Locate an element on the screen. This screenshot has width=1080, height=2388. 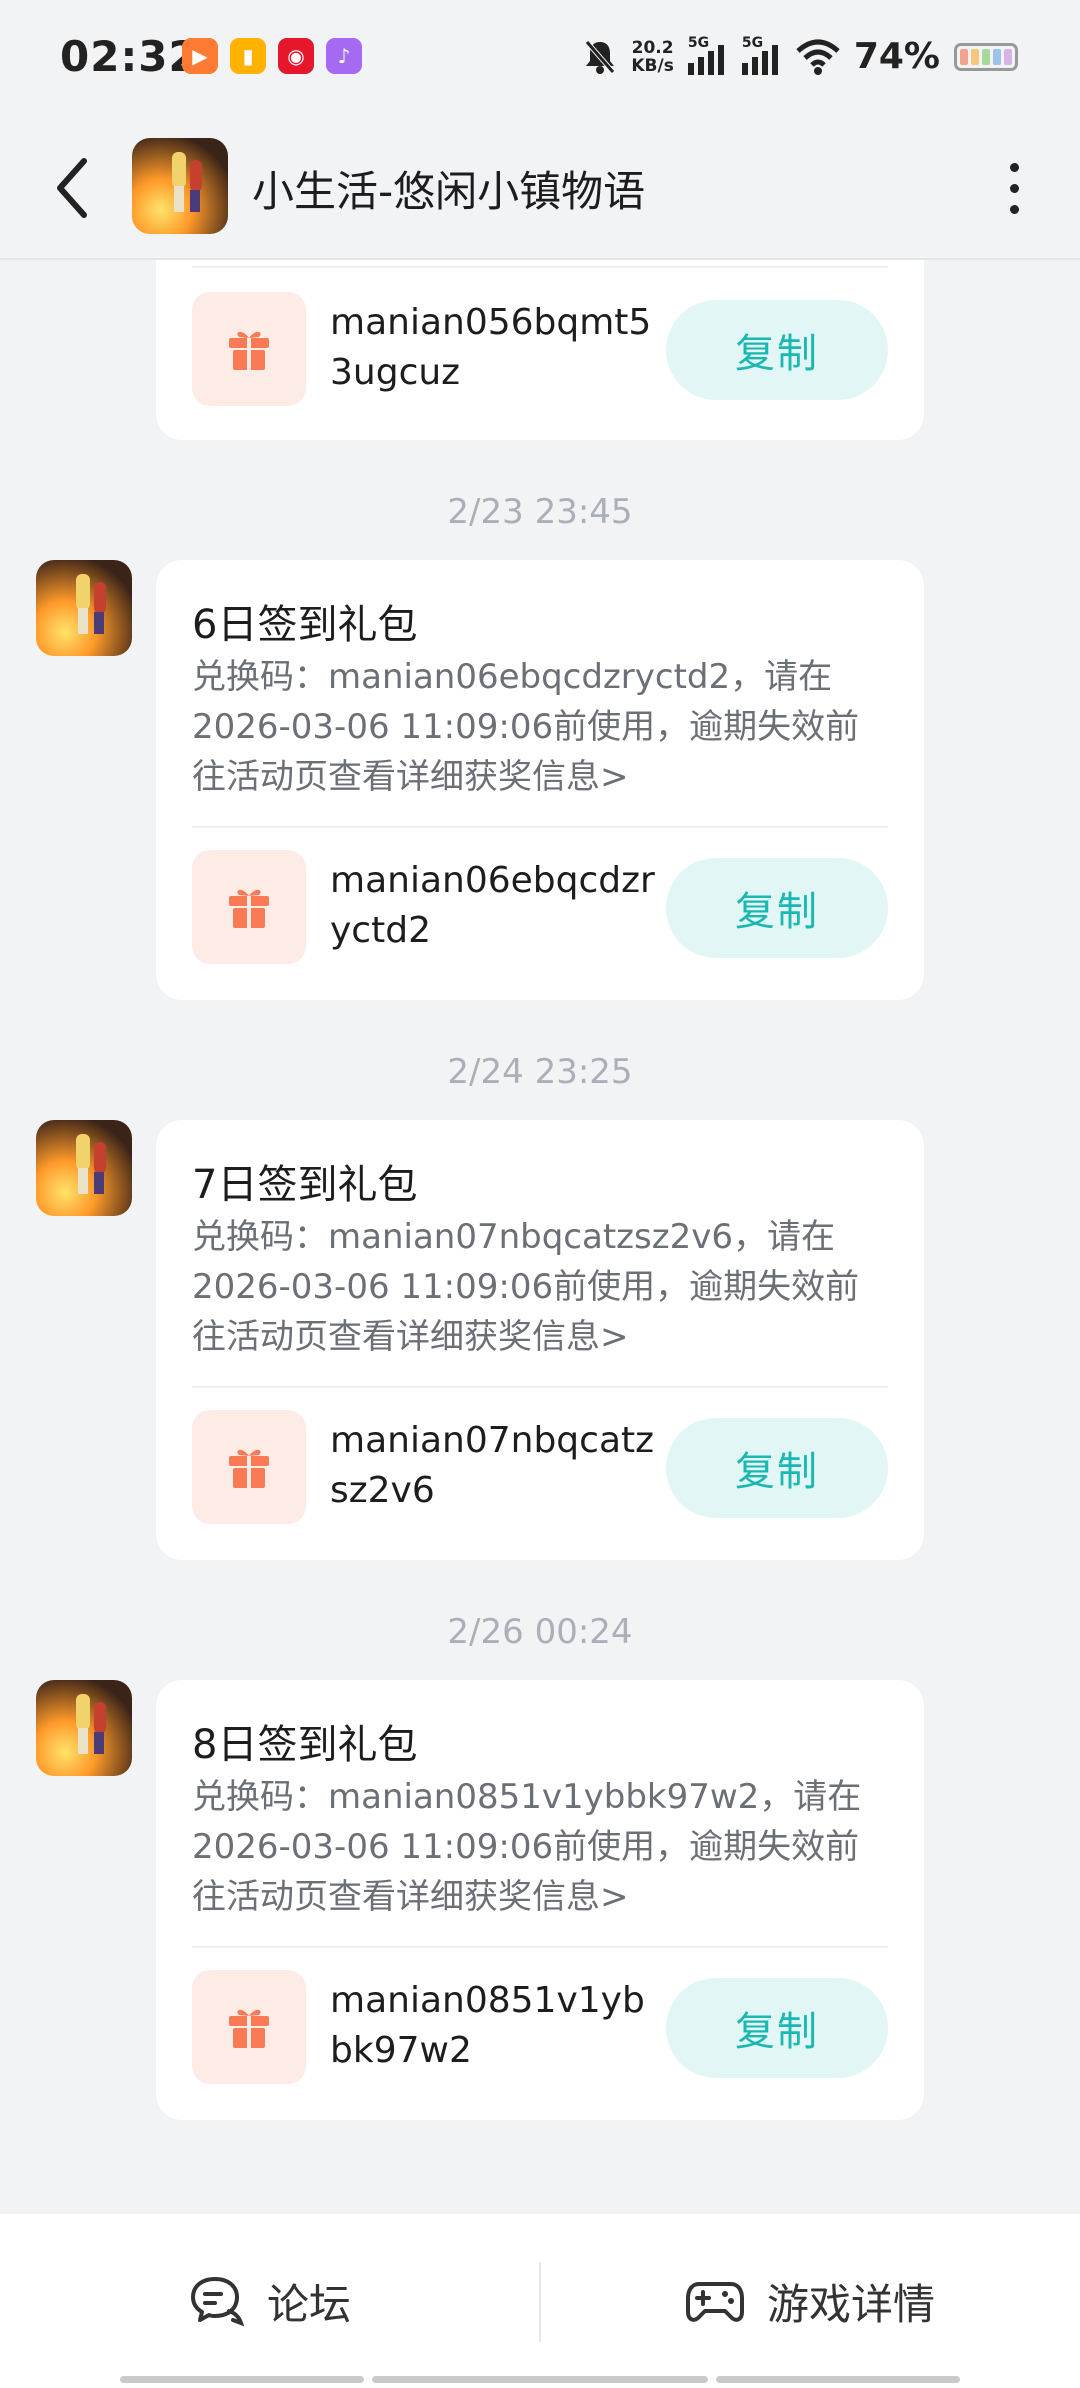
gamepad-icon is located at coordinates (714, 2302).